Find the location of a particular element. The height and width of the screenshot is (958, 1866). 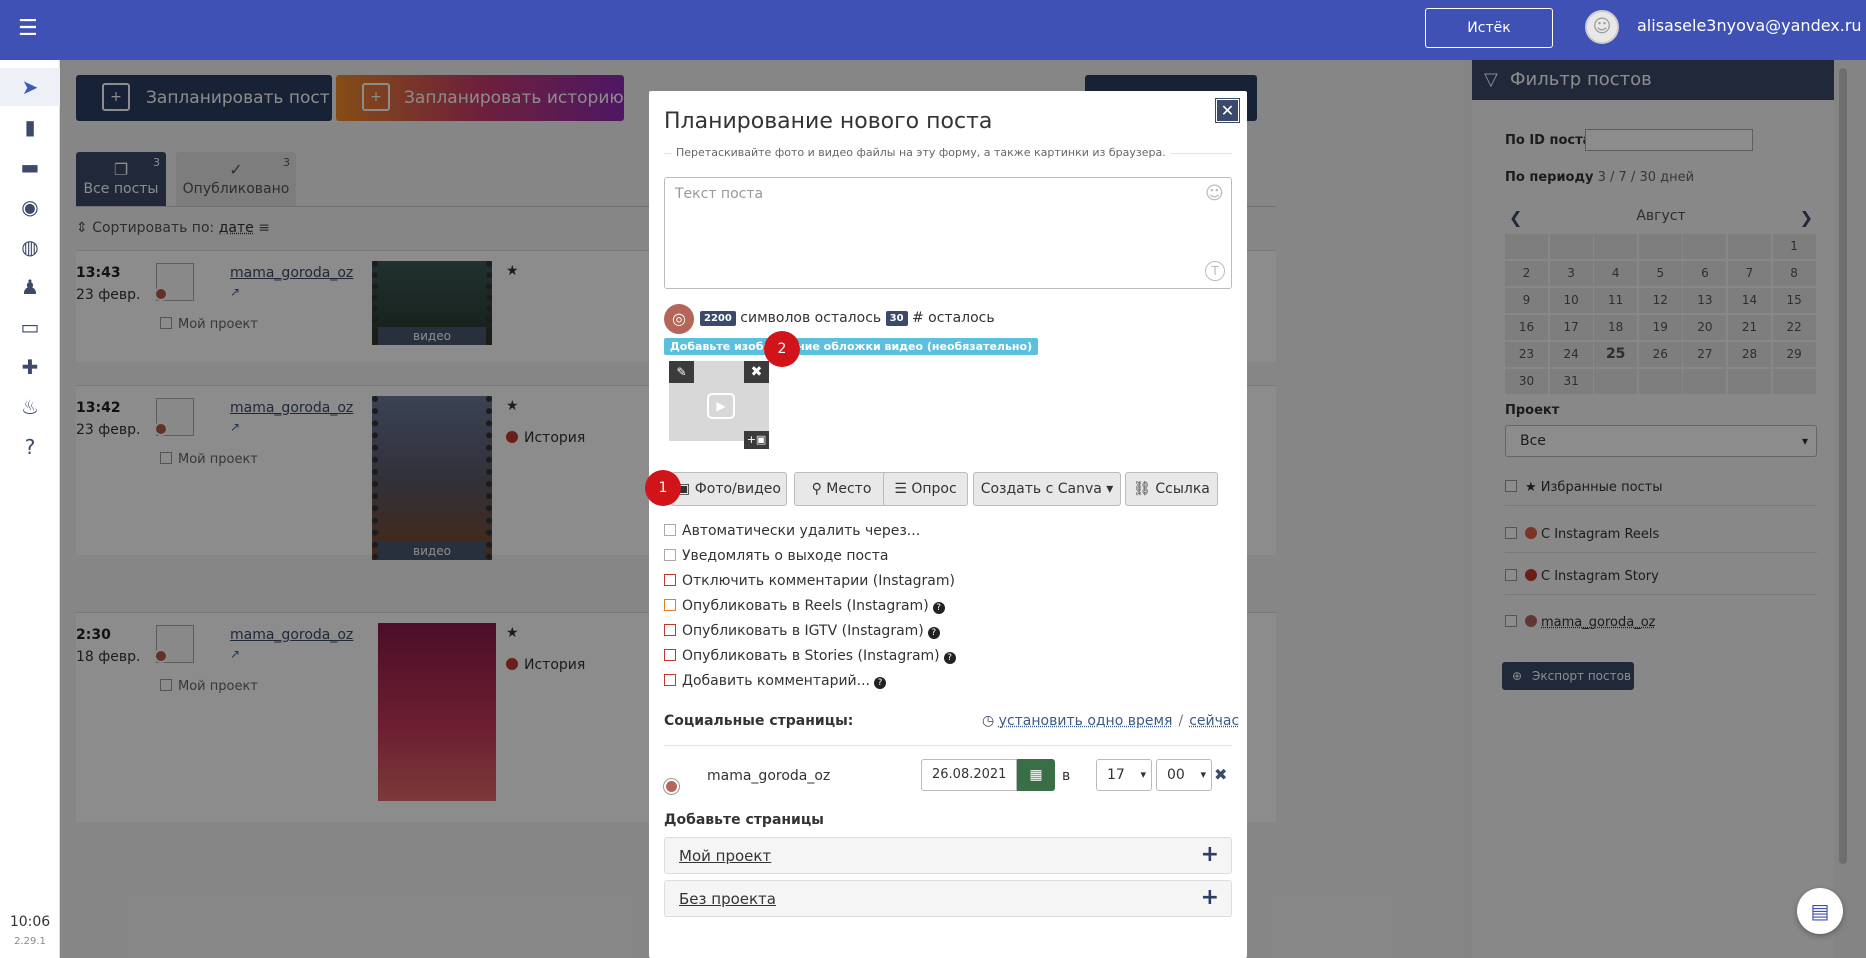

add-user-icon: ✚ is located at coordinates (30, 367).